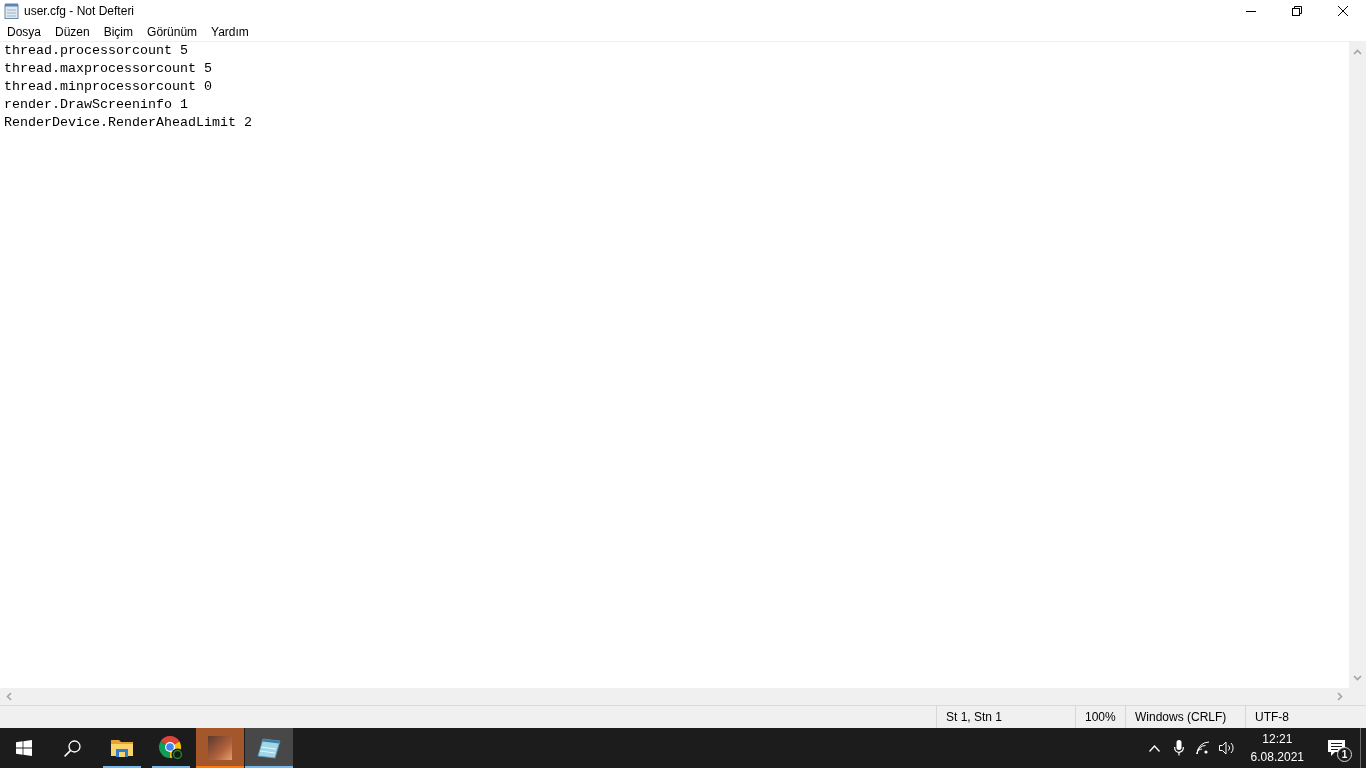  I want to click on window-title: user.cfg - Not Defteri, so click(79, 11).